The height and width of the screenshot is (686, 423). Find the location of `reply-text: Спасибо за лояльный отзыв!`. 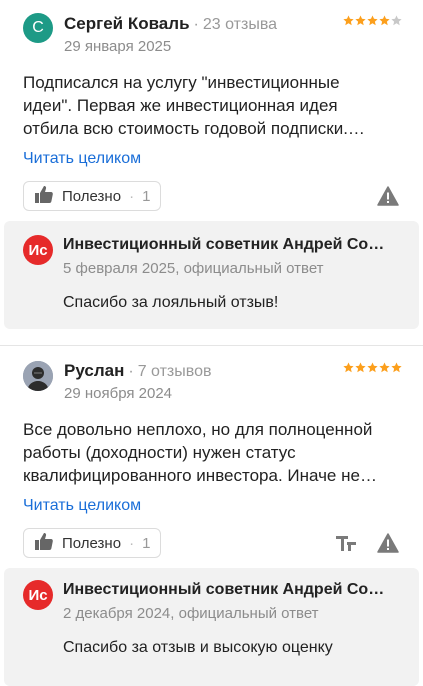

reply-text: Спасибо за лояльный отзыв! is located at coordinates (171, 302).